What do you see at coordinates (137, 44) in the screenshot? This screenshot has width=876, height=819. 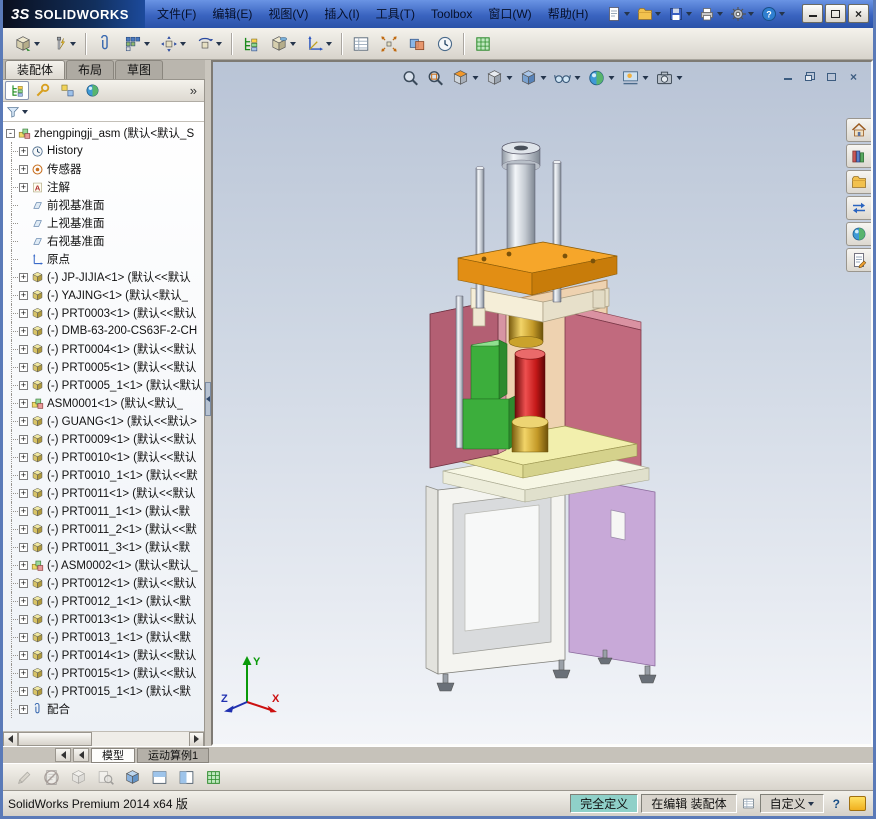 I see `linear-component-pattern-button` at bounding box center [137, 44].